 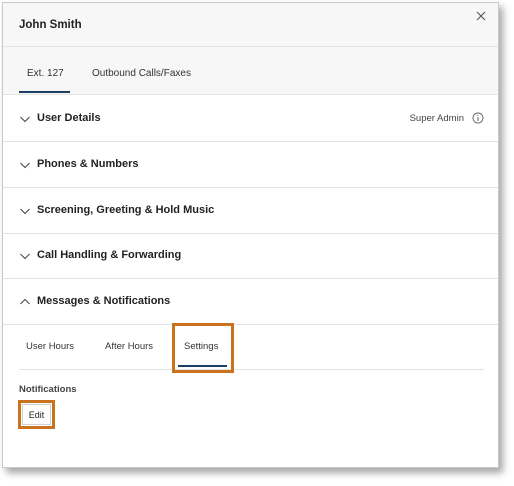 What do you see at coordinates (48, 389) in the screenshot?
I see `notifications-heading: Notifications` at bounding box center [48, 389].